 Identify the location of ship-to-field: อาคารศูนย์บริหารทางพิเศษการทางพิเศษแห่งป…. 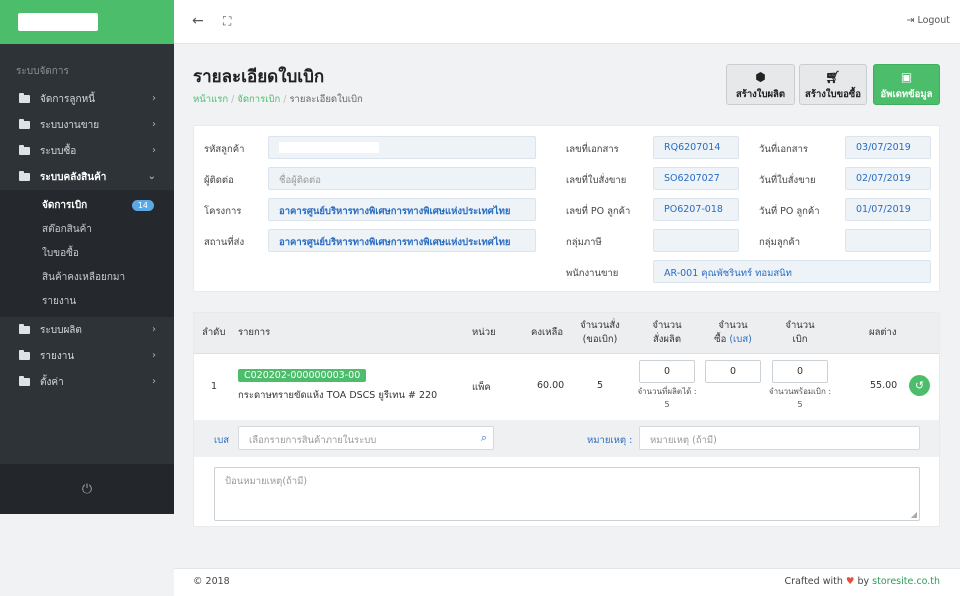
(402, 240).